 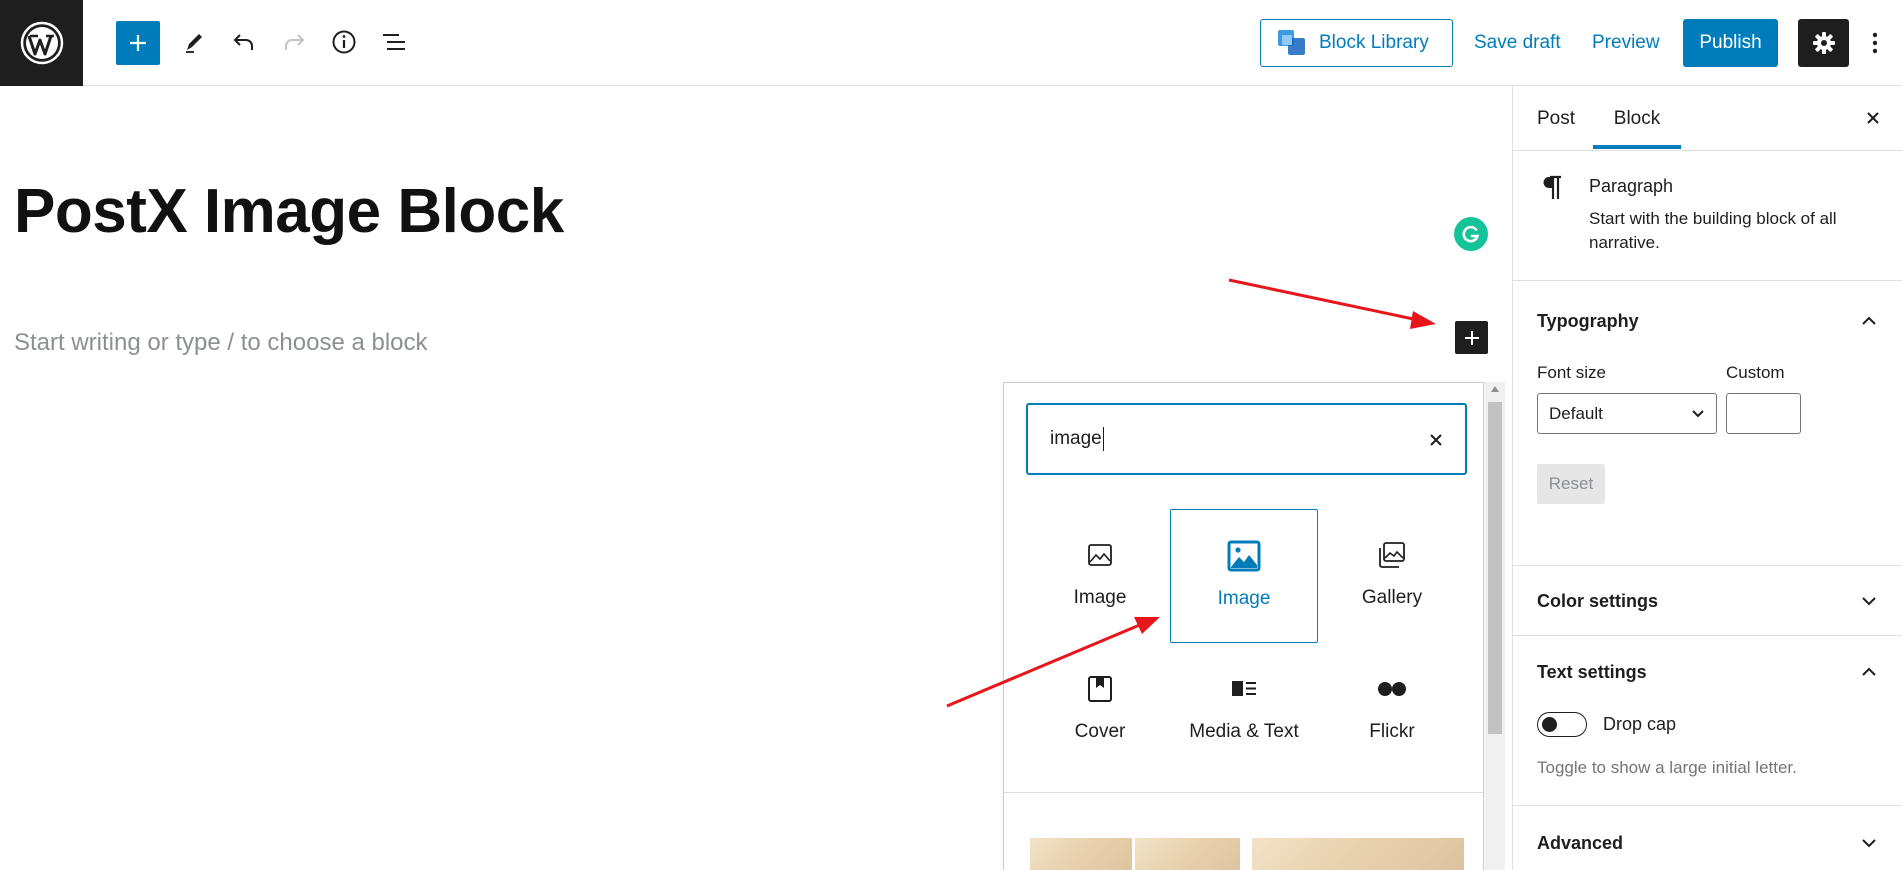 I want to click on tab-post: Post, so click(x=1556, y=118).